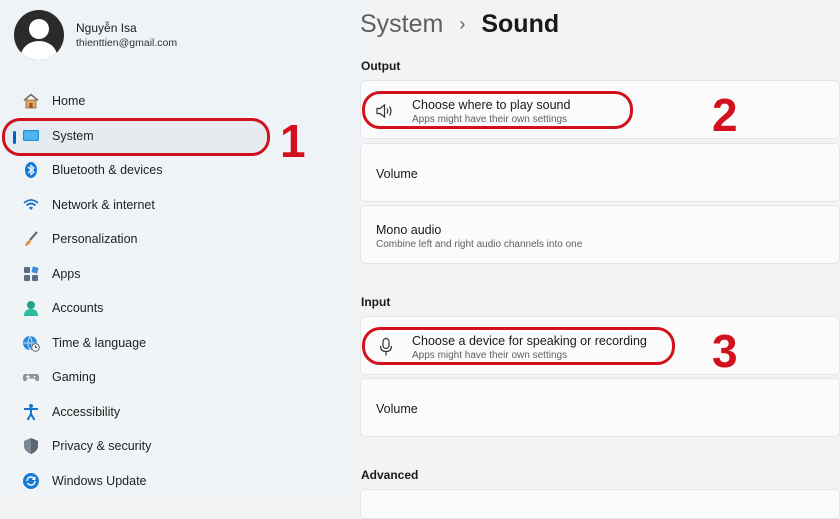  Describe the element at coordinates (381, 66) in the screenshot. I see `section-output-title: Output` at that location.